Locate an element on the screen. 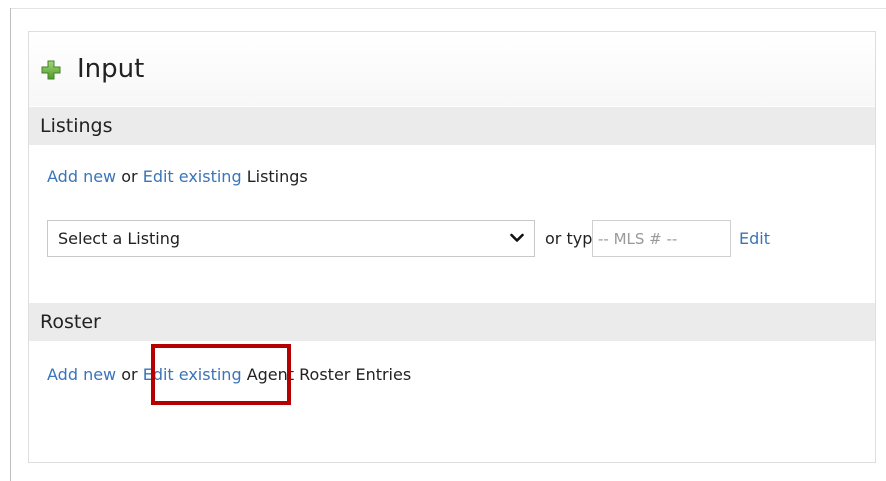 The image size is (886, 481). listings-or-text: or is located at coordinates (129, 176).